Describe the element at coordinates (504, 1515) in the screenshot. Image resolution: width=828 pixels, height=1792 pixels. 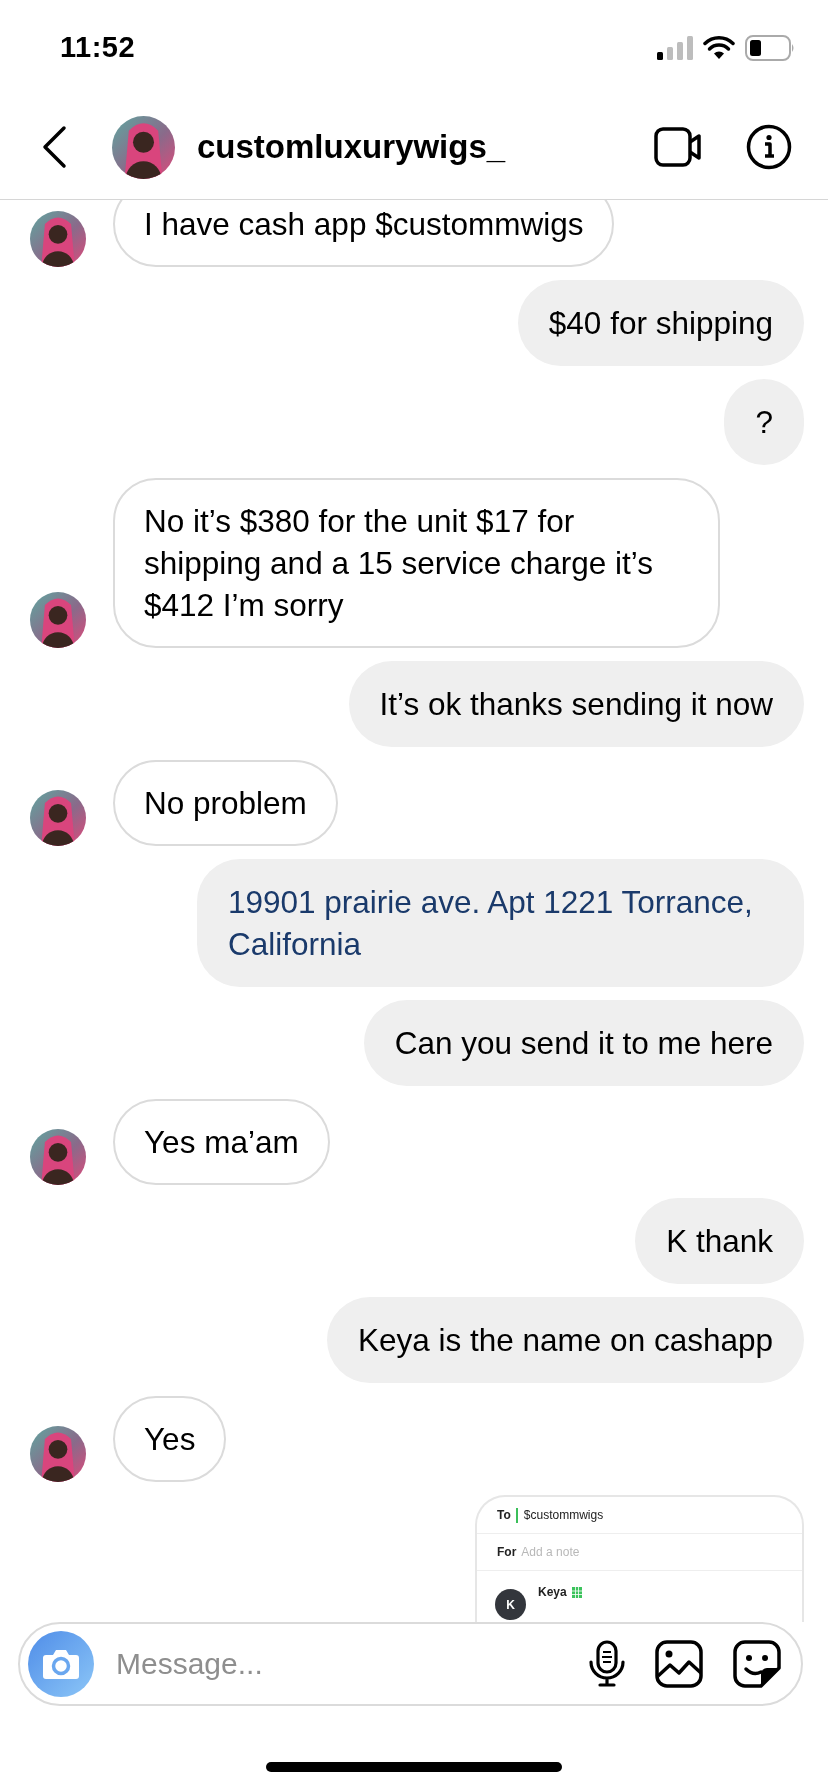
I see `to-label: To` at that location.